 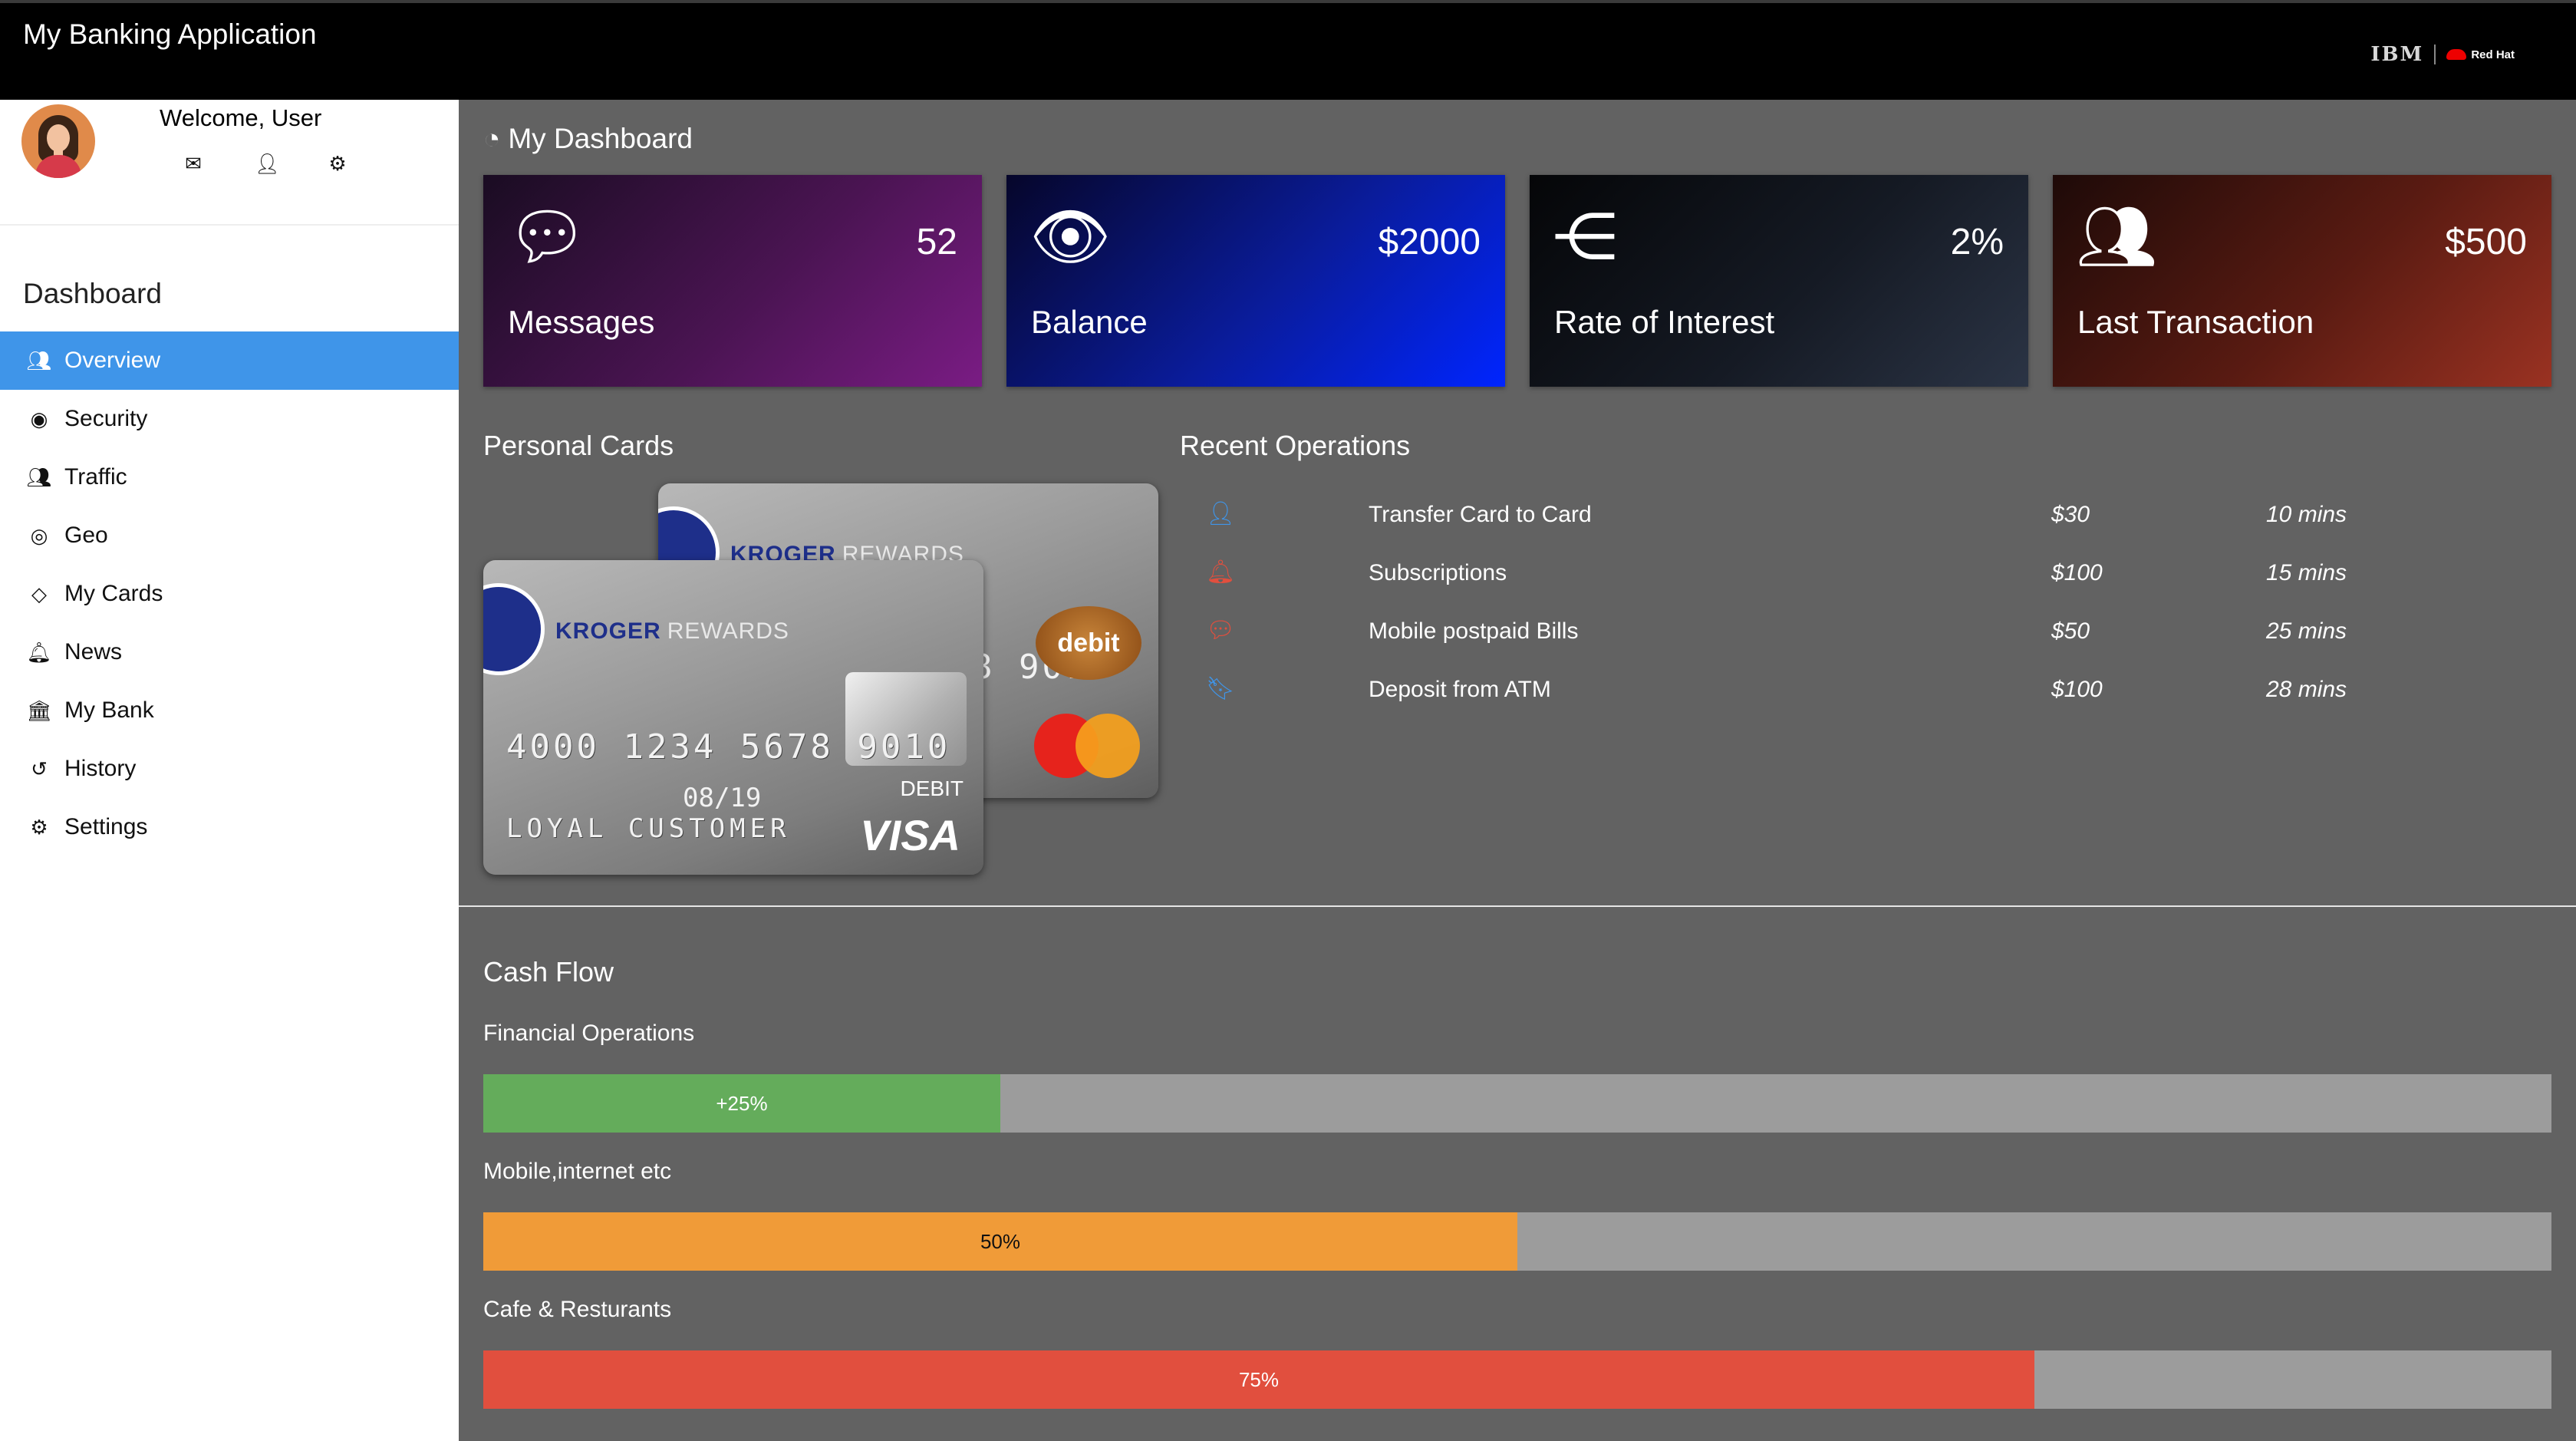 What do you see at coordinates (113, 593) in the screenshot?
I see `sidebar-item-label: My Cards` at bounding box center [113, 593].